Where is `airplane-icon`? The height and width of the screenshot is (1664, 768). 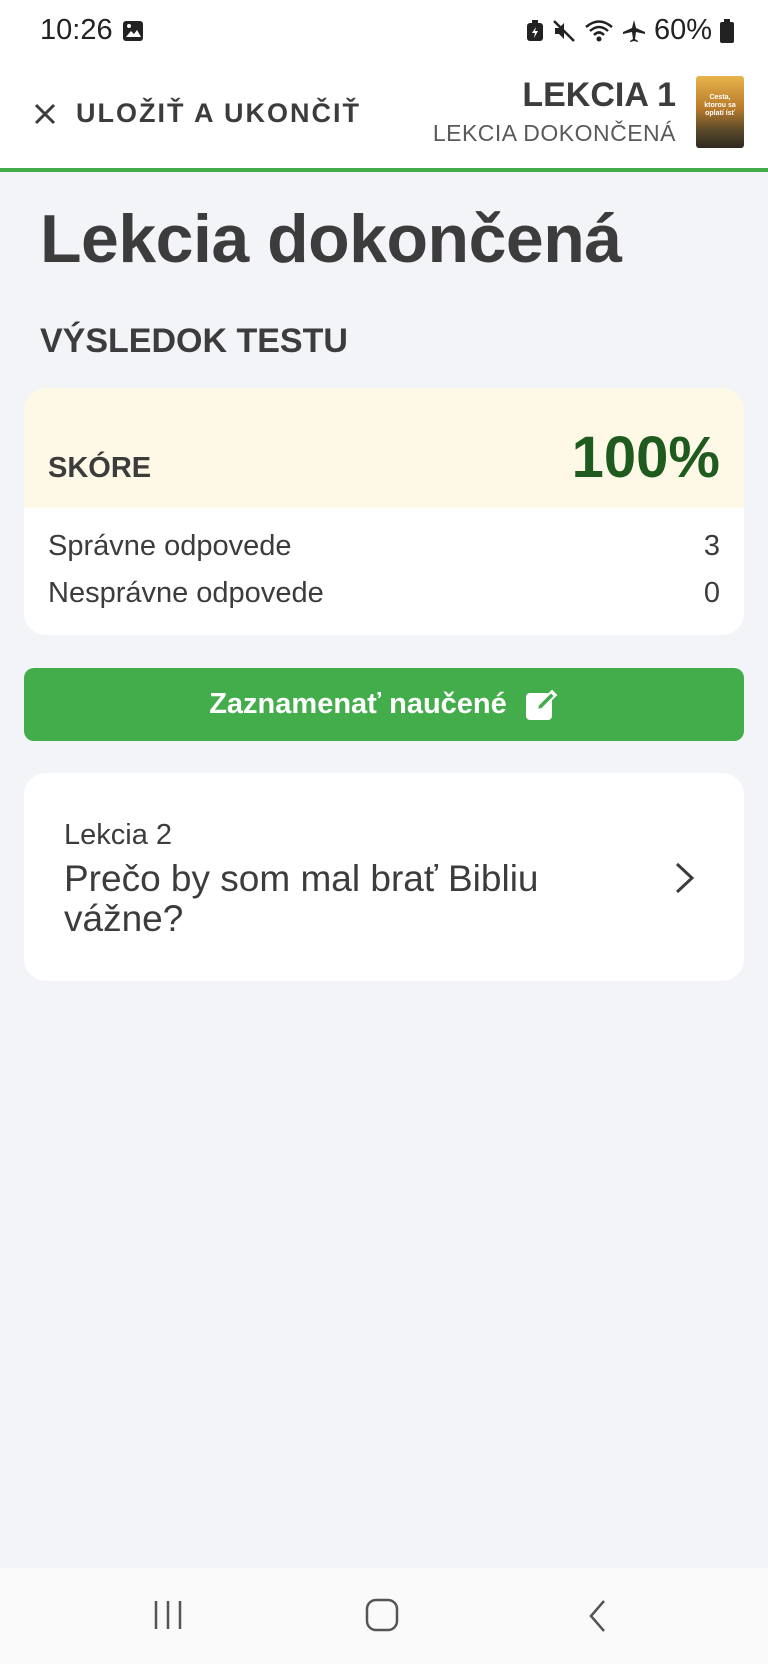
airplane-icon is located at coordinates (634, 31).